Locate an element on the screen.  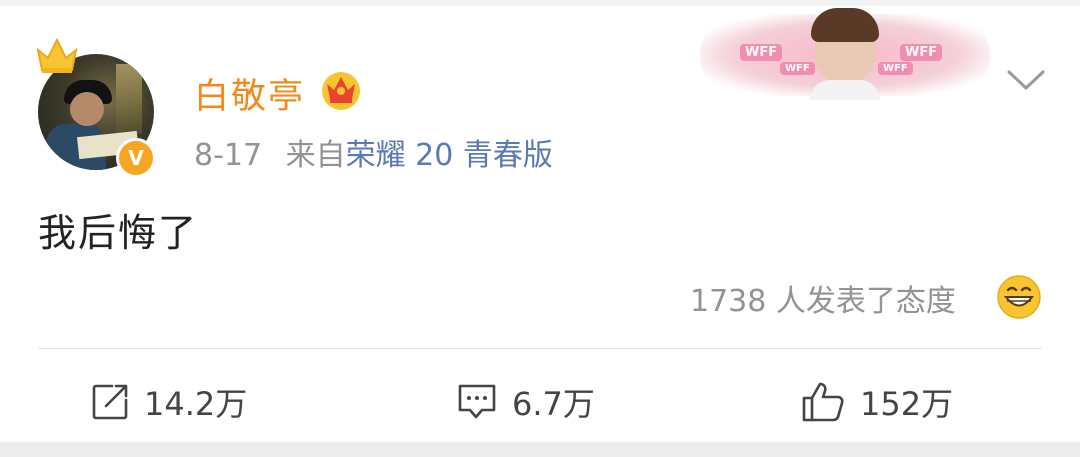
post-date: 8-17 is located at coordinates (228, 155).